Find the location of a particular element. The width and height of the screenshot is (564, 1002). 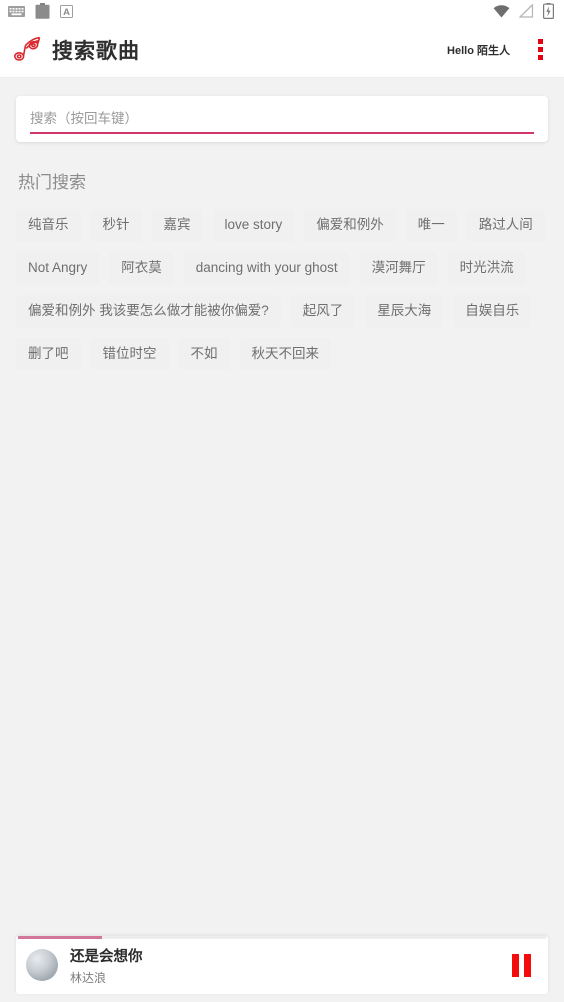

search-input is located at coordinates (282, 122).